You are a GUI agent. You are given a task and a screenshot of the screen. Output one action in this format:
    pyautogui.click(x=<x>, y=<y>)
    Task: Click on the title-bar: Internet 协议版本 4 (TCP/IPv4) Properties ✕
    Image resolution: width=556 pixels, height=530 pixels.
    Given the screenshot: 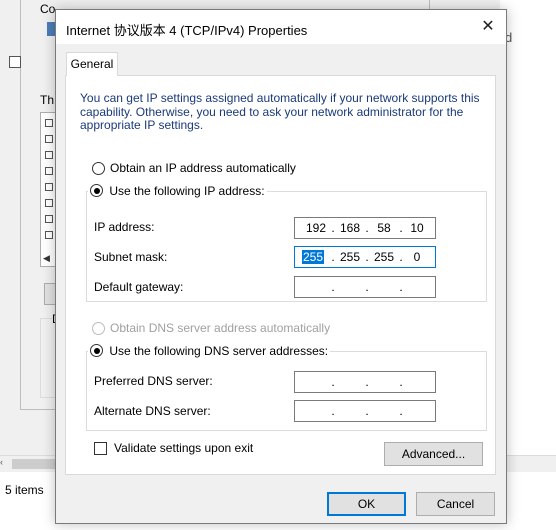 What is the action you would take?
    pyautogui.click(x=281, y=27)
    